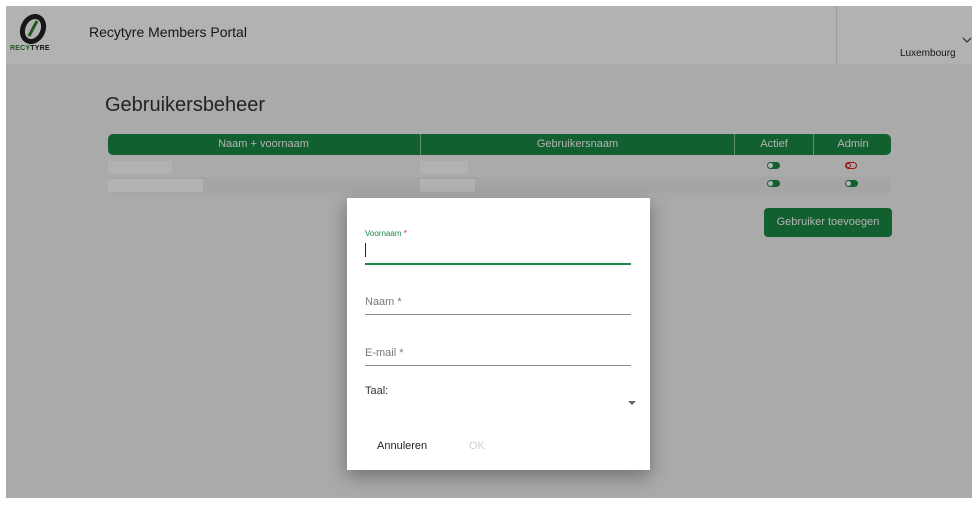 This screenshot has height=506, width=978. Describe the element at coordinates (381, 353) in the screenshot. I see `email-label-text: E-mail` at that location.